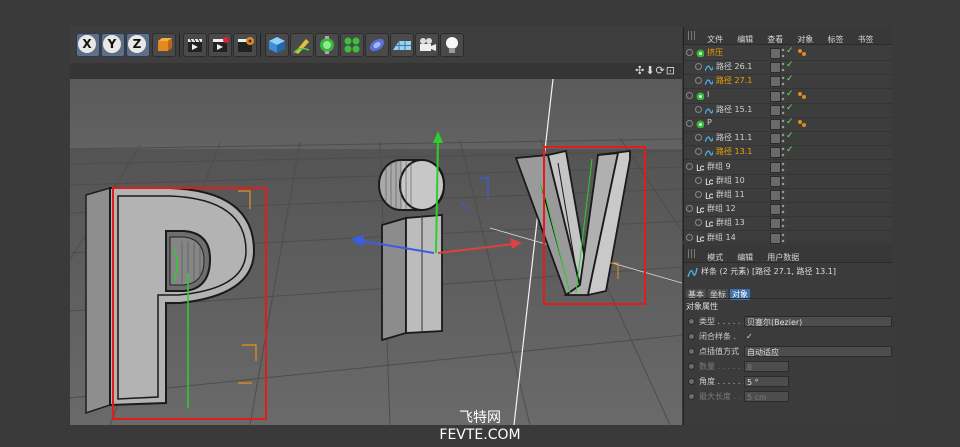 Image resolution: width=960 pixels, height=447 pixels. Describe the element at coordinates (866, 39) in the screenshot. I see `menu-bookmarks: 书签` at that location.